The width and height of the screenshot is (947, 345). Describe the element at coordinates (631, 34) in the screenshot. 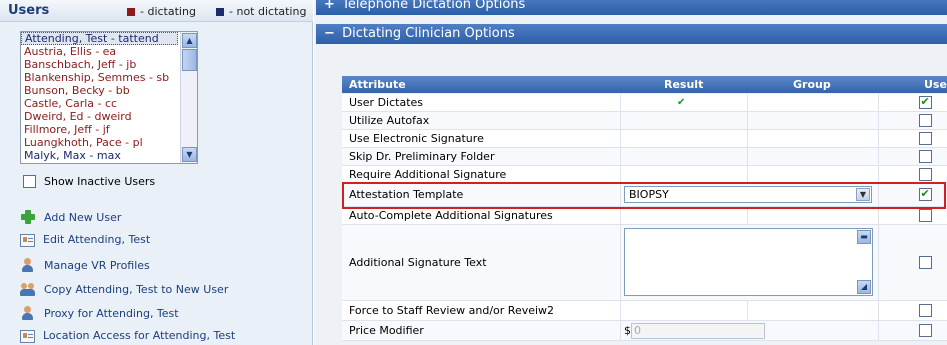

I see `dictating-clinician-section-header: − Dictating Clinician Options` at that location.